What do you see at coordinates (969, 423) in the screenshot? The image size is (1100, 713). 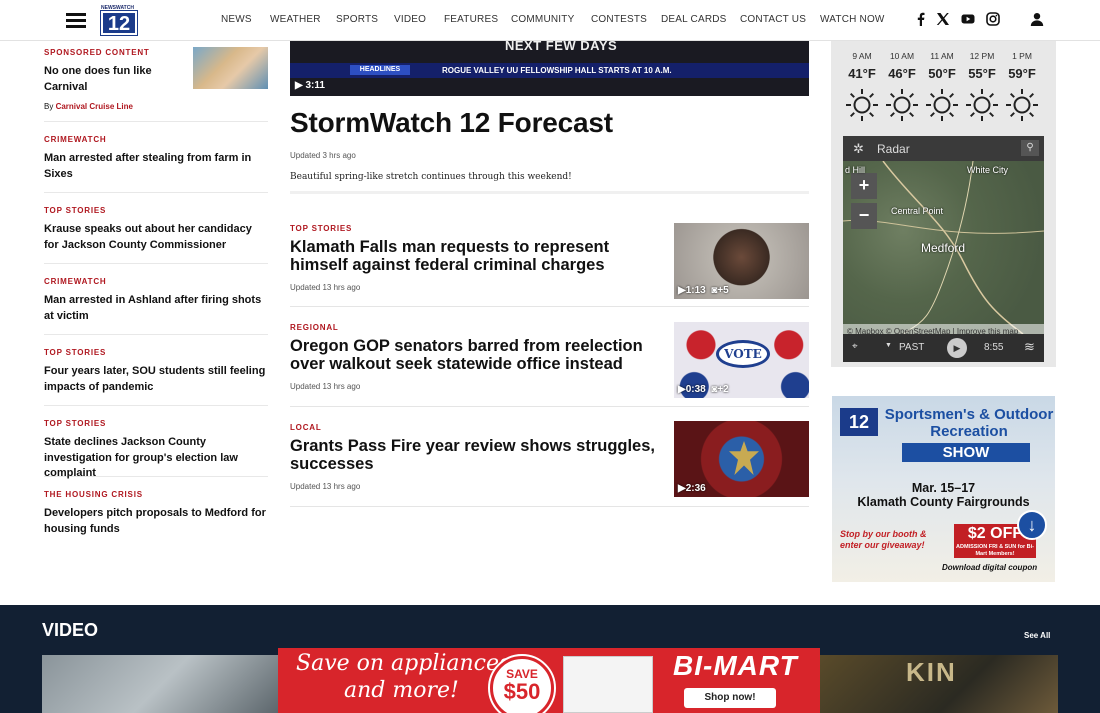 I see `ad-headline: Sportsmen's & Outdoor Recreation` at bounding box center [969, 423].